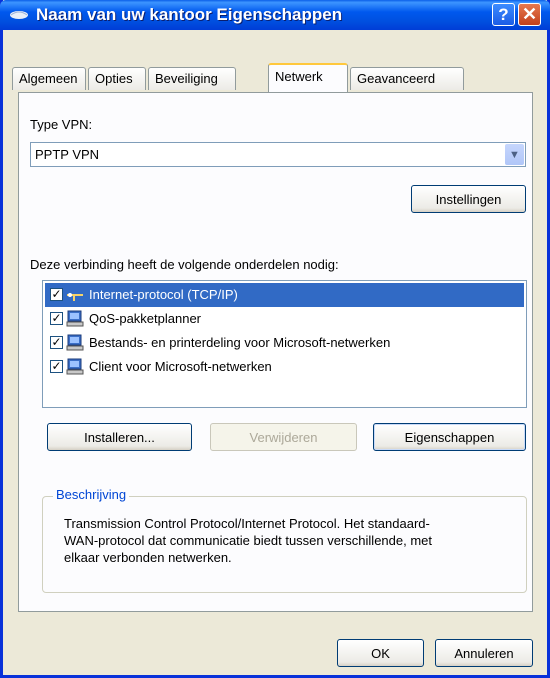  I want to click on vpn-type-label: Type VPN:, so click(61, 124).